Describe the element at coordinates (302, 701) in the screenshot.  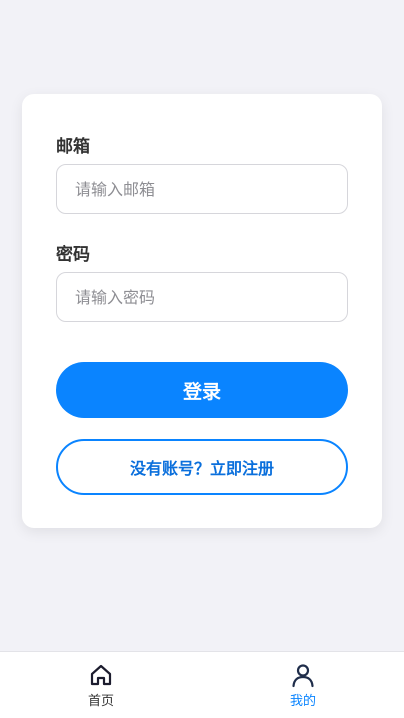
I see `tab-mine-label: 我的` at that location.